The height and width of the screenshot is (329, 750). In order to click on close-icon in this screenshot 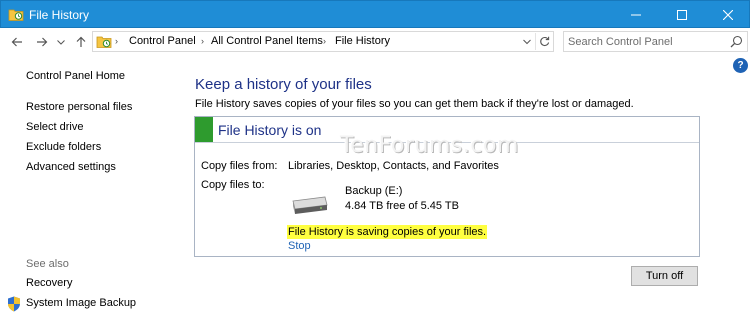, I will do `click(728, 14)`.